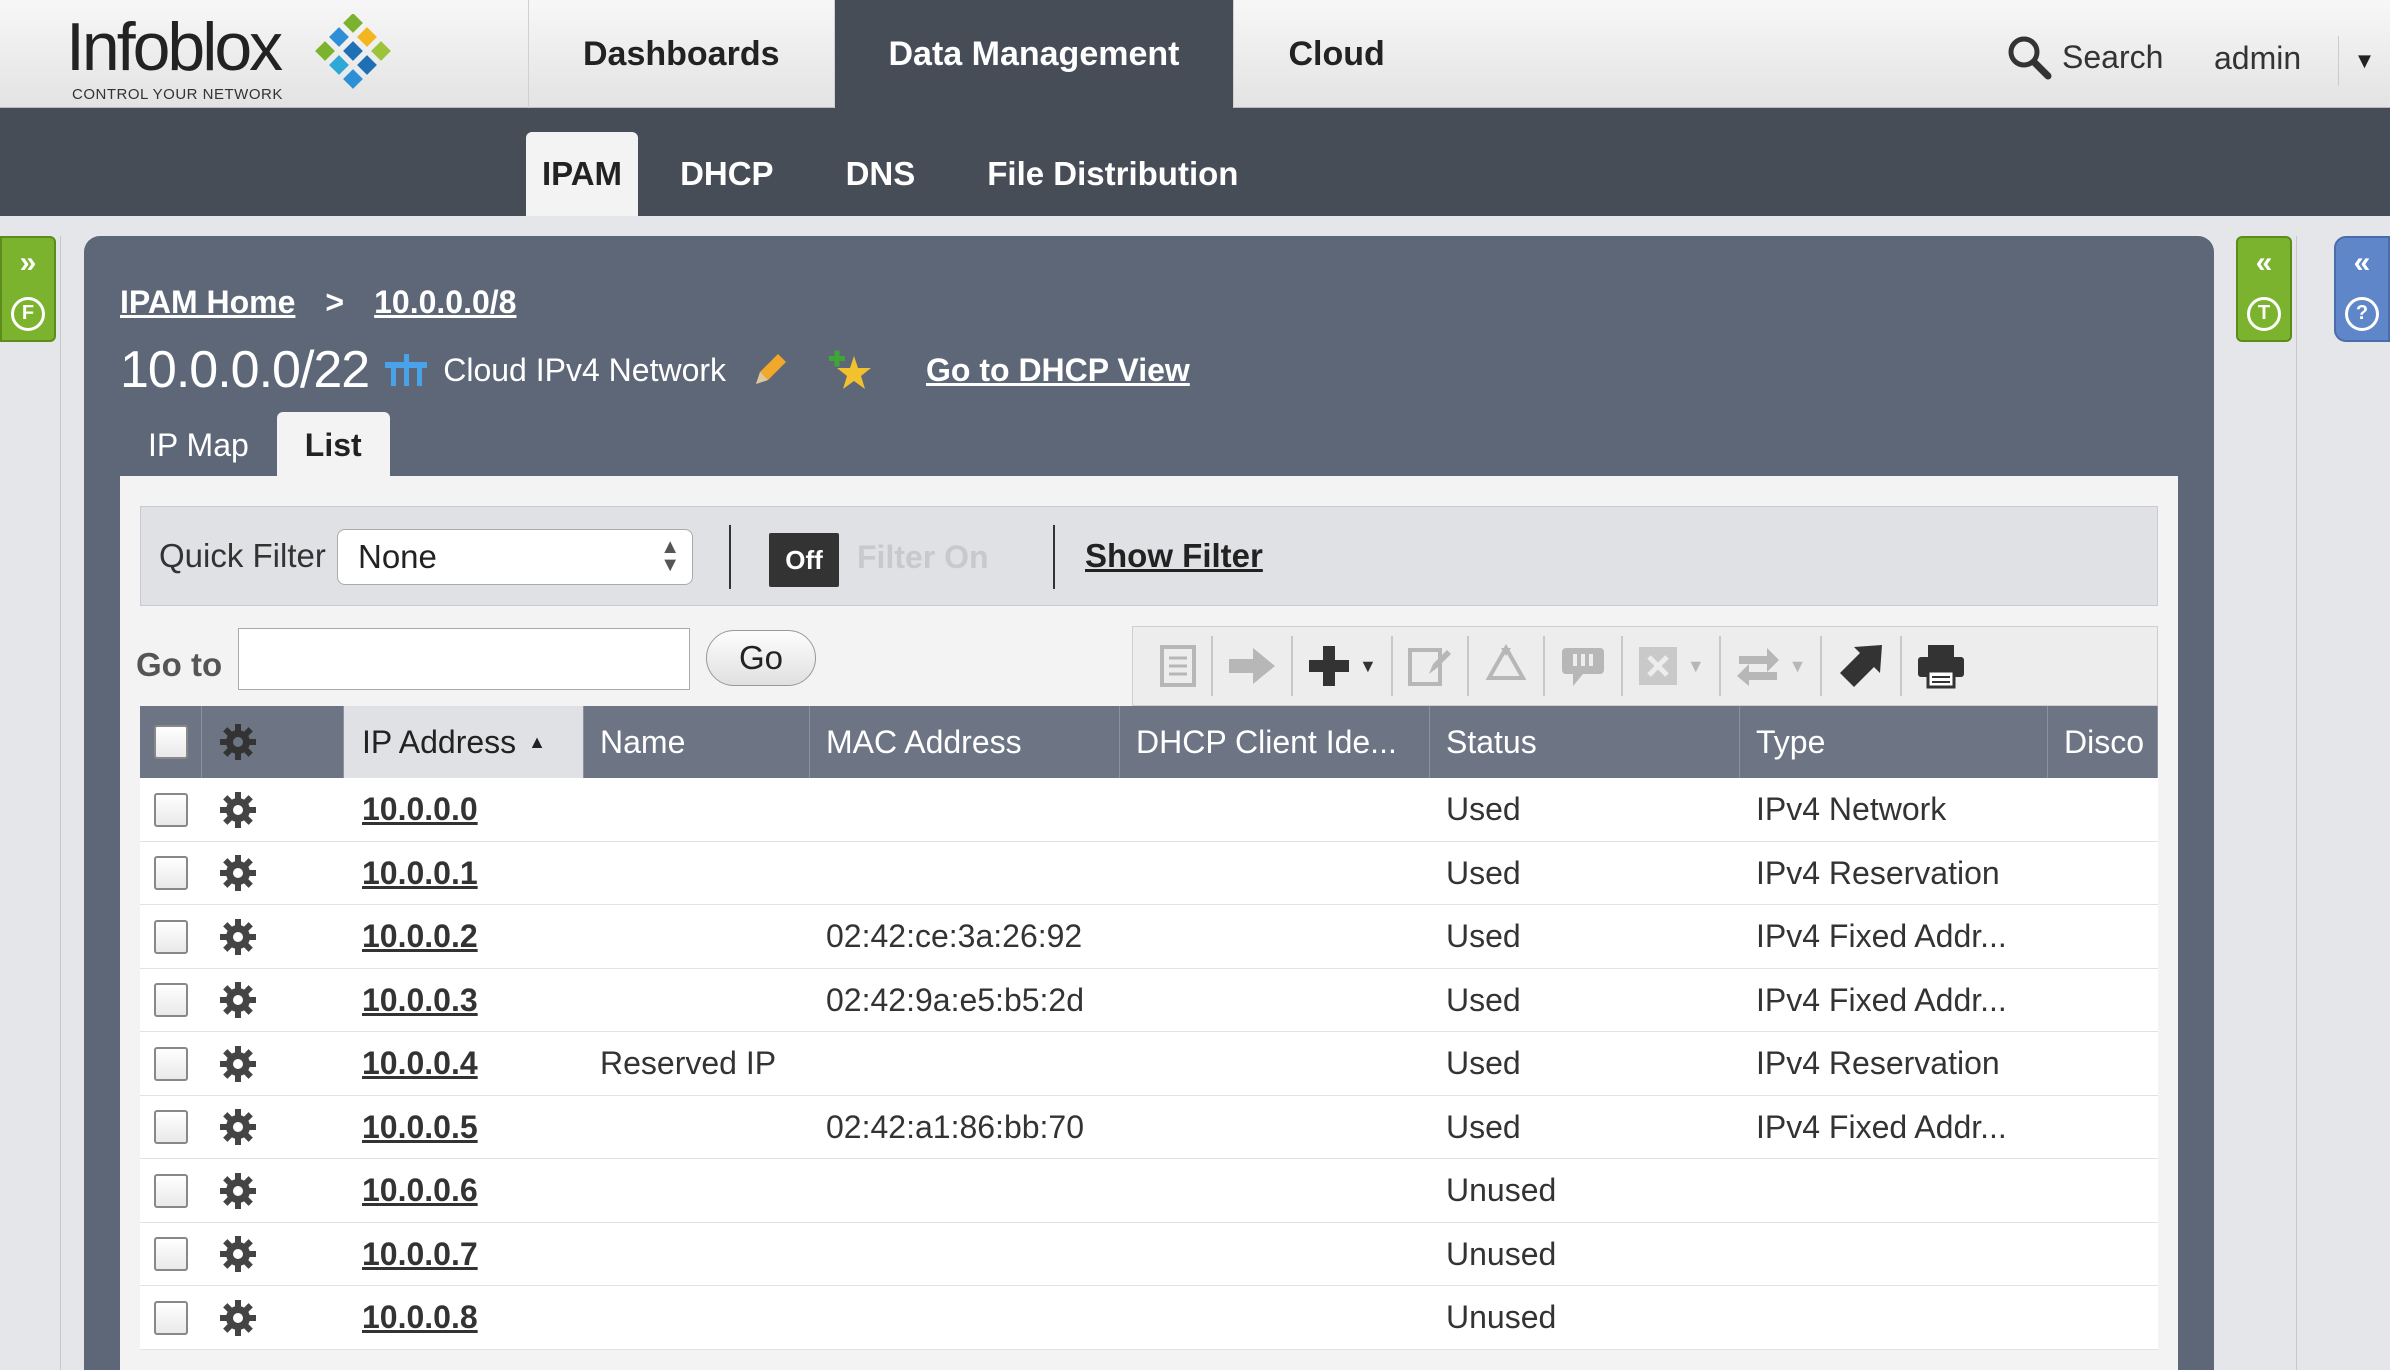 The width and height of the screenshot is (2390, 1370). What do you see at coordinates (697, 1317) in the screenshot?
I see `name-cell` at bounding box center [697, 1317].